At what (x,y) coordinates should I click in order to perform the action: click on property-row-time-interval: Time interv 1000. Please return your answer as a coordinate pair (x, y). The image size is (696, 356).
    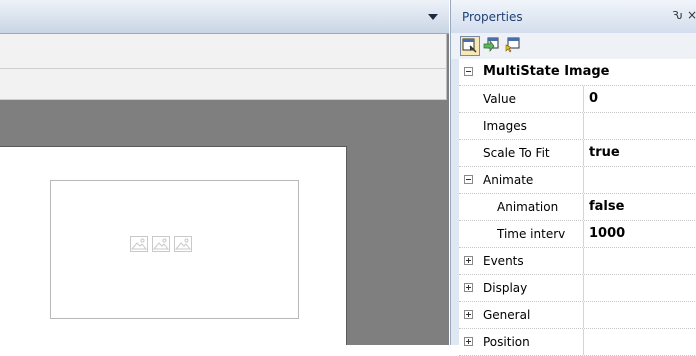
    Looking at the image, I should click on (577, 234).